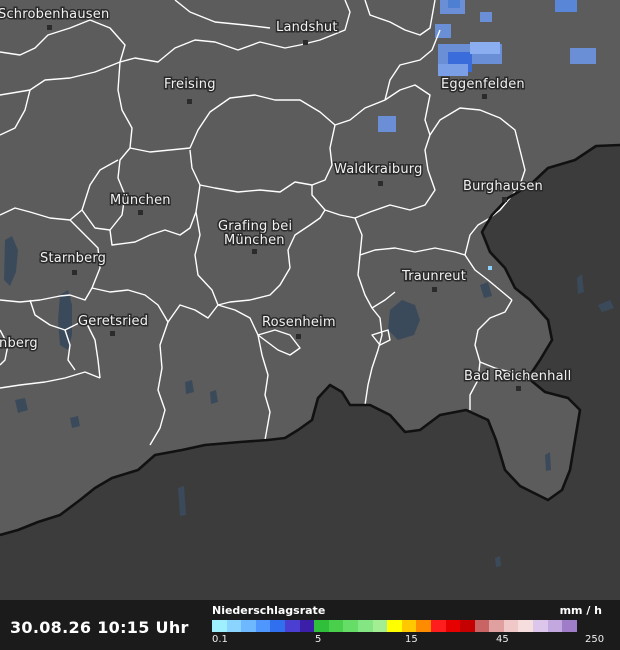 The image size is (620, 650). I want to click on legend-title: Niederschlagsrate, so click(269, 610).